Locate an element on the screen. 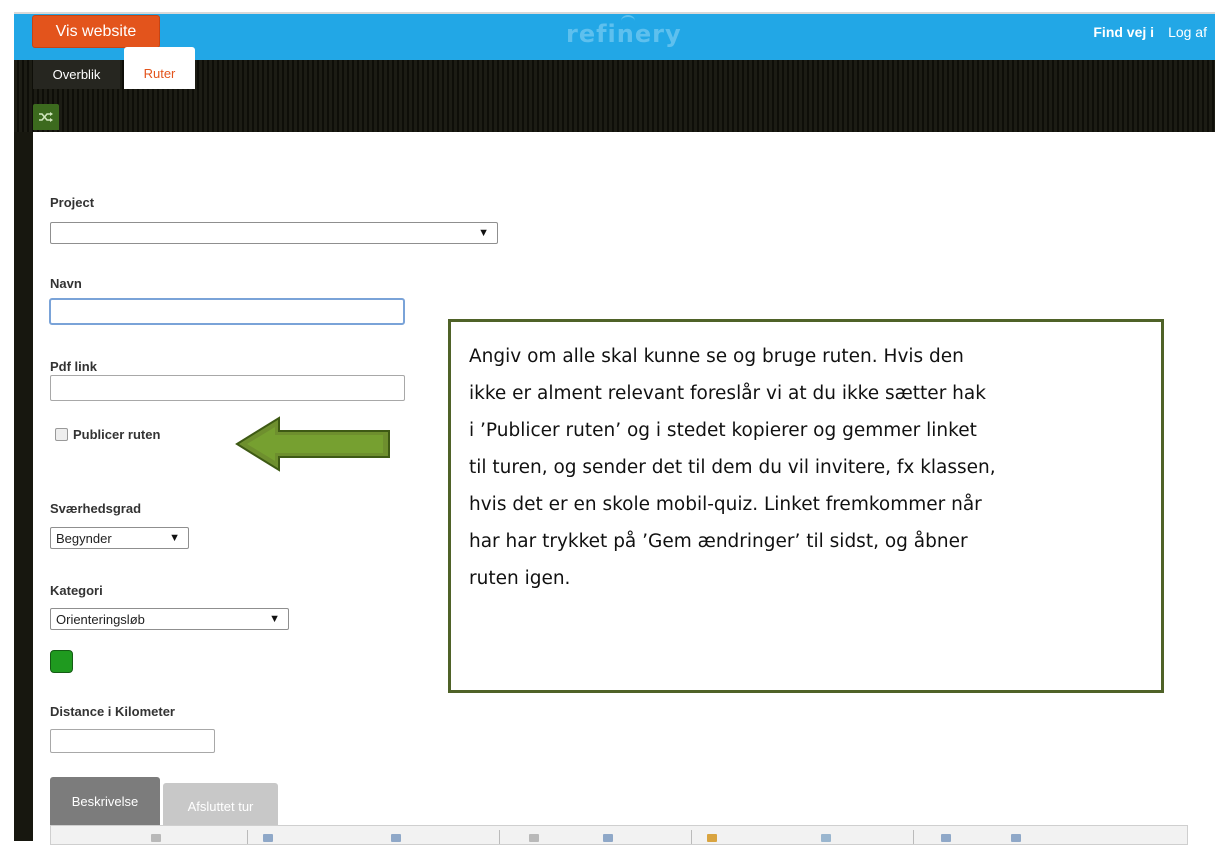 The width and height of the screenshot is (1215, 845). navn-input is located at coordinates (227, 311).